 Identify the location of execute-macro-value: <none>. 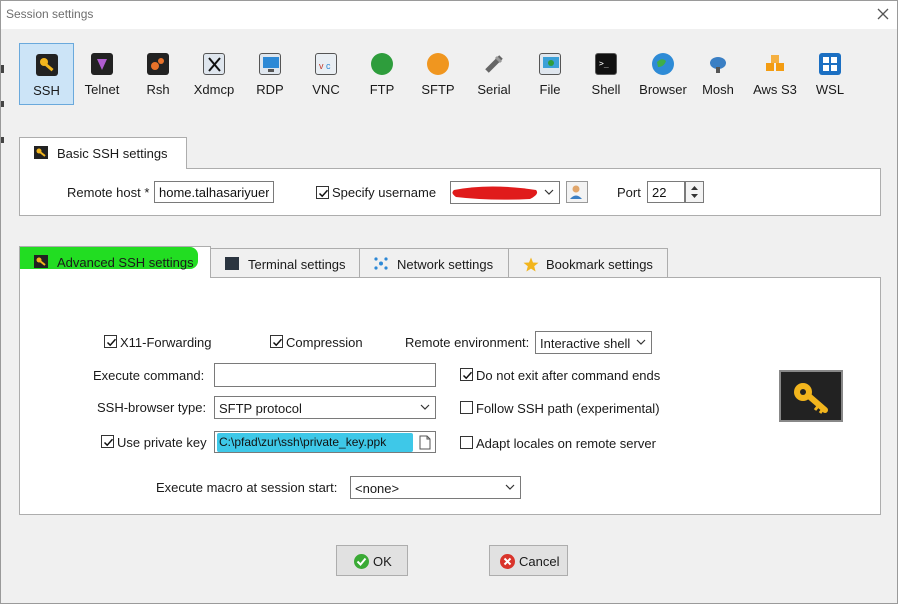
(377, 488).